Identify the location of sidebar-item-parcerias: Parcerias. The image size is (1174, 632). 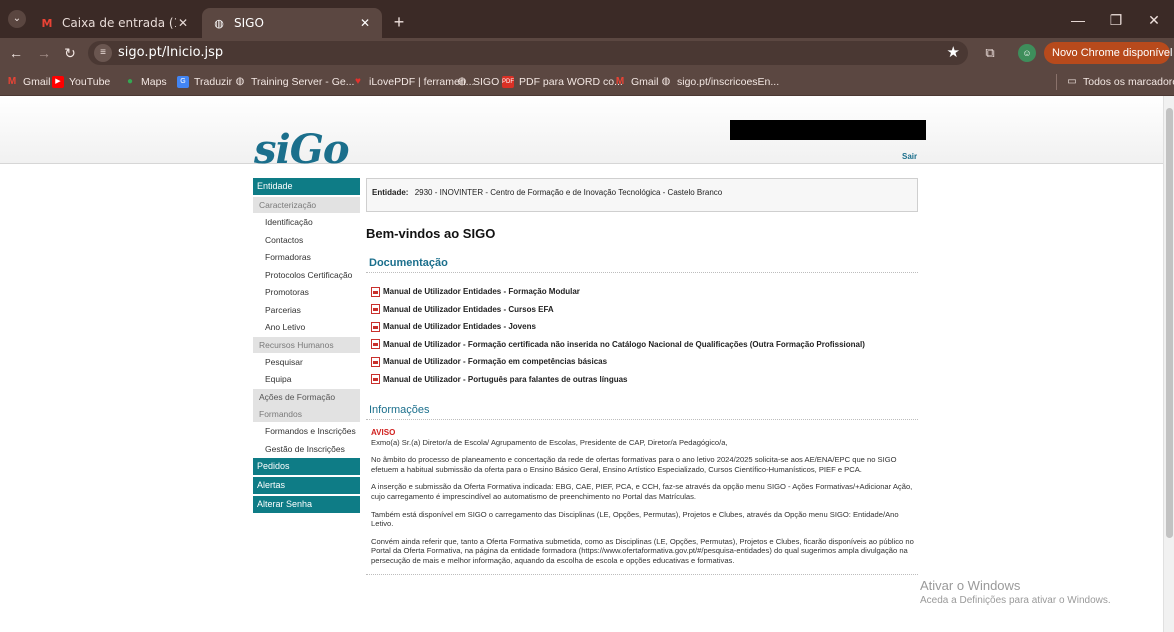
(306, 311).